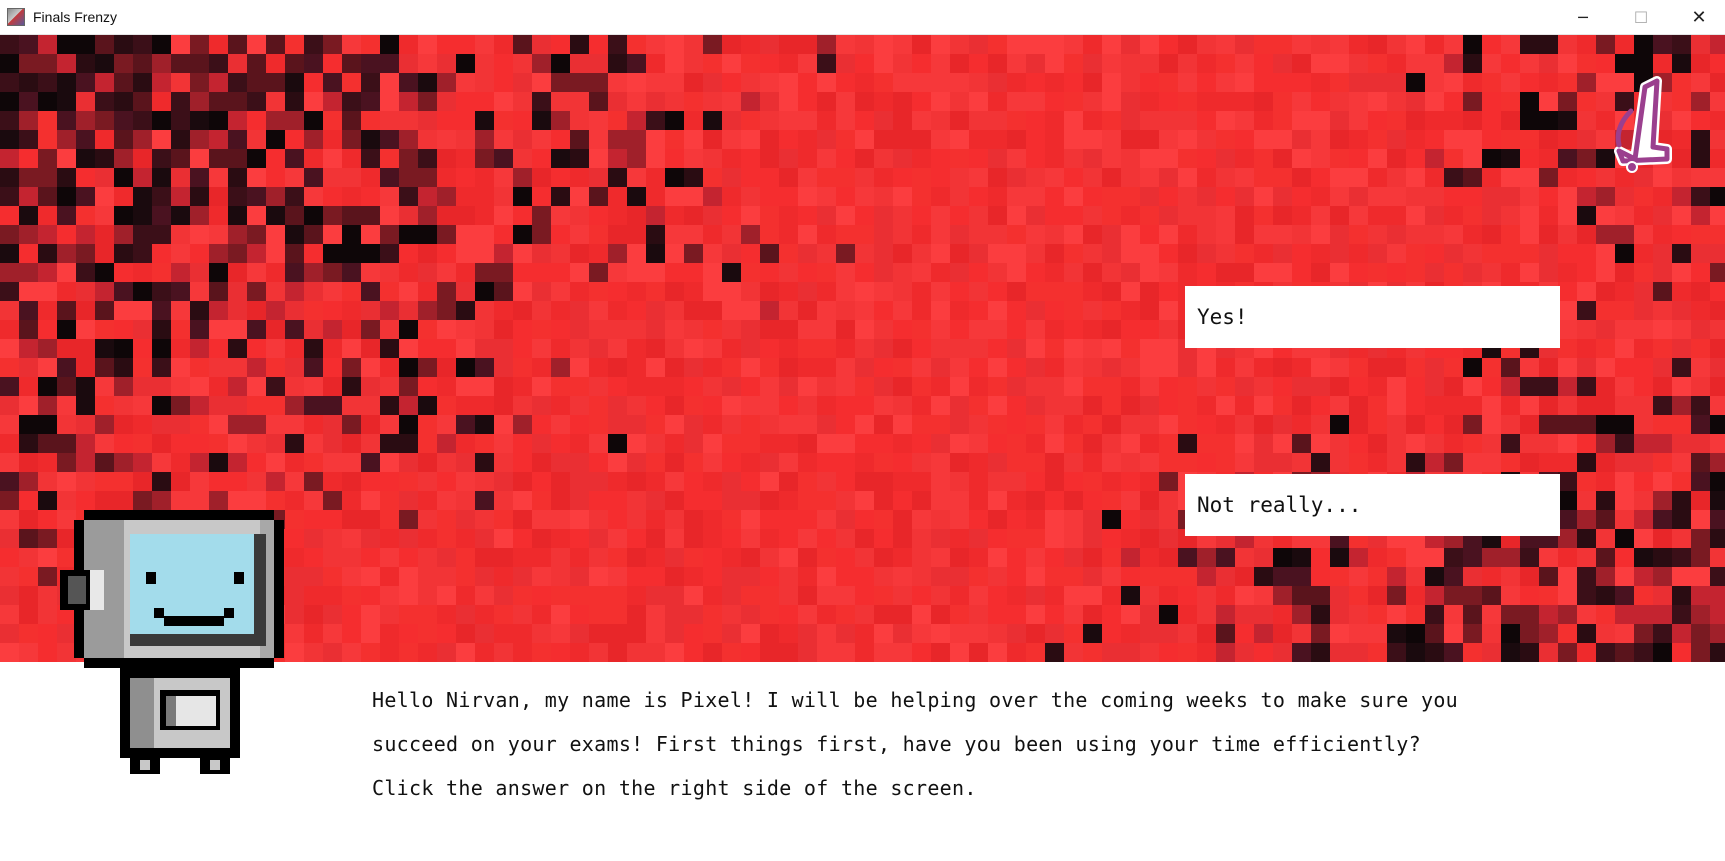 The image size is (1725, 861). What do you see at coordinates (1641, 17) in the screenshot?
I see `maximize-button: ☐` at bounding box center [1641, 17].